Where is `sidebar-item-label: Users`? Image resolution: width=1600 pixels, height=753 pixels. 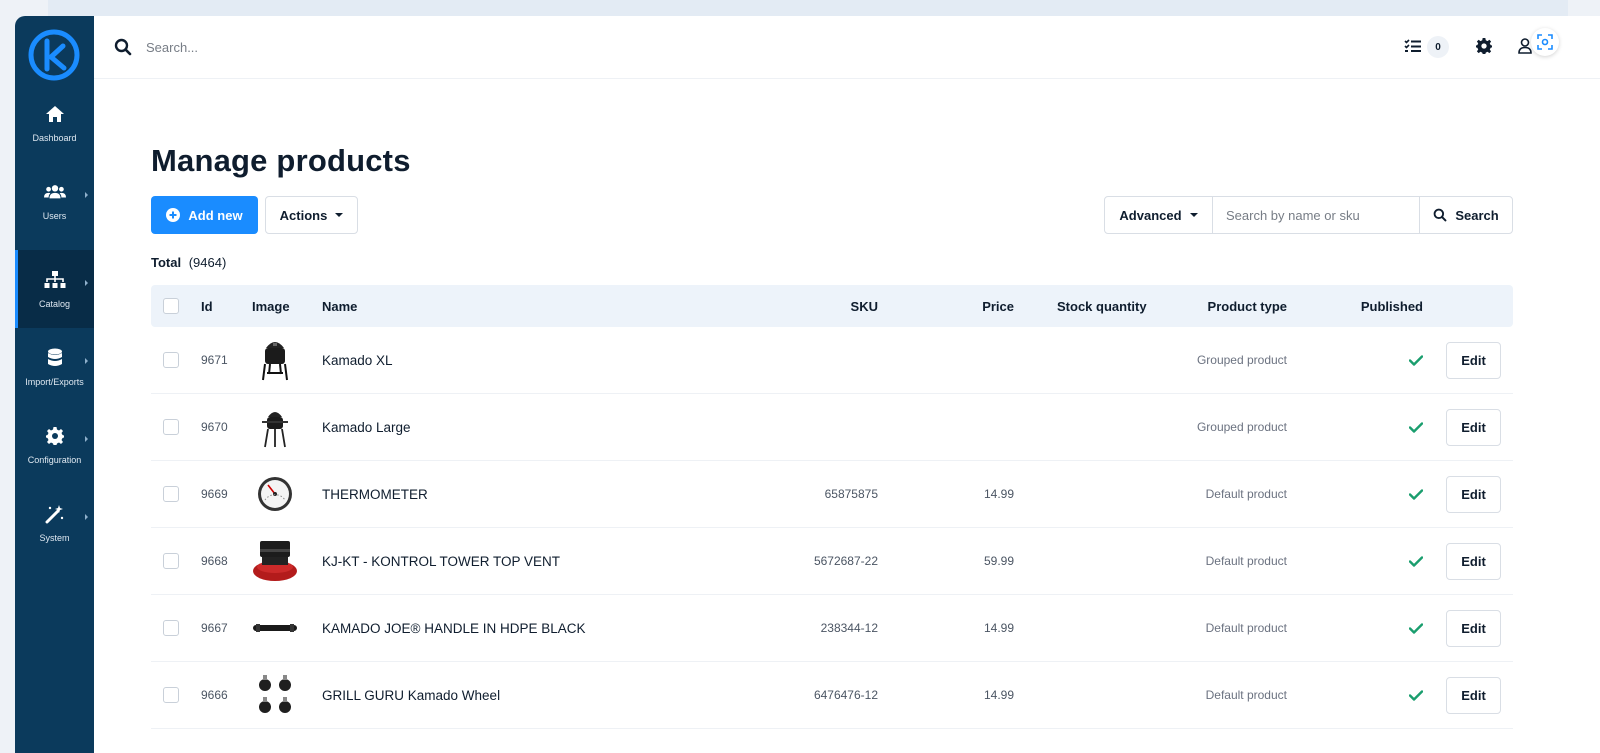 sidebar-item-label: Users is located at coordinates (54, 216).